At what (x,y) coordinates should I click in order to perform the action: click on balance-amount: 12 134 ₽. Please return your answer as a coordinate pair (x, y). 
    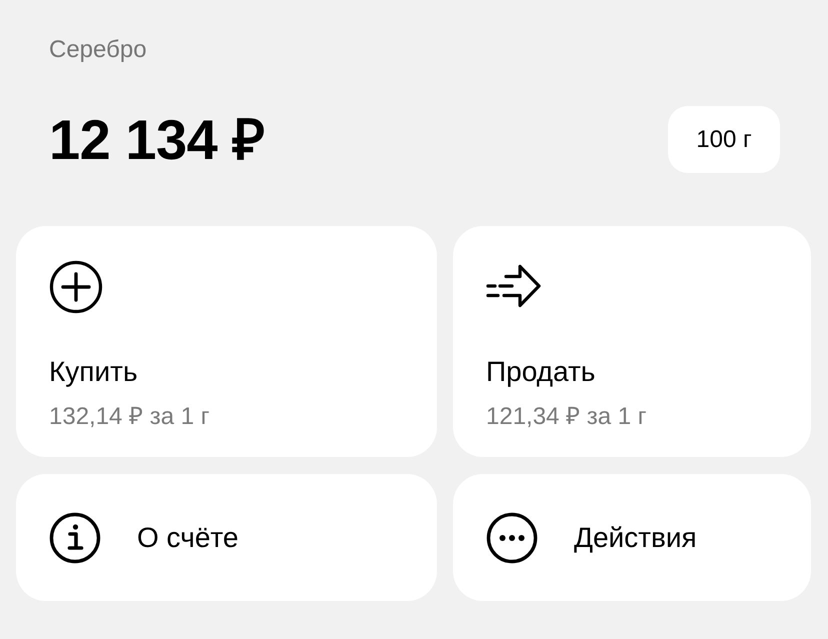
    Looking at the image, I should click on (157, 140).